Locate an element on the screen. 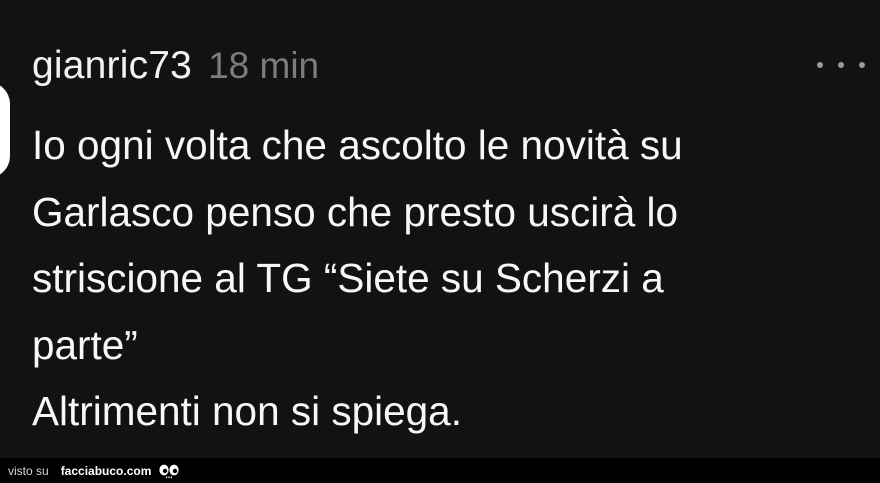  comment-header: gianric73 18 min is located at coordinates (175, 70).